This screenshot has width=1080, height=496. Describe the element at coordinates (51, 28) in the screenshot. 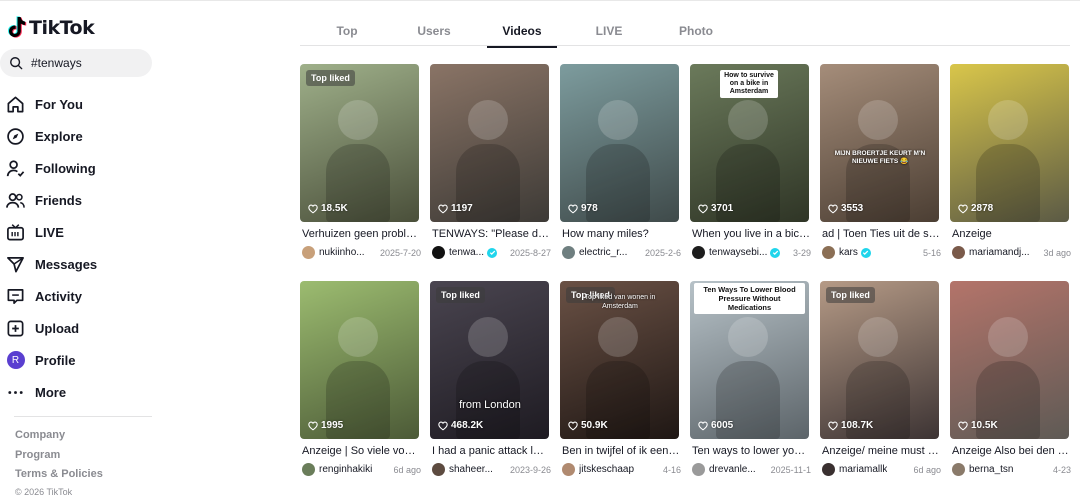

I see `tiktok-logo: TikTok` at that location.